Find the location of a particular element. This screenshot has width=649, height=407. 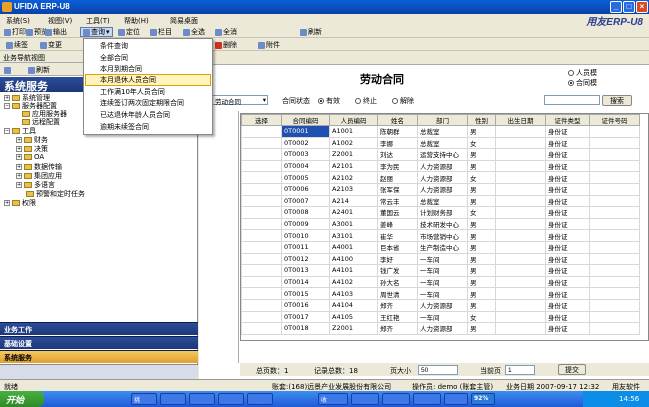

table-row: 0T0015 A4103 周世清 一车间男 身份证 is located at coordinates (440, 293).